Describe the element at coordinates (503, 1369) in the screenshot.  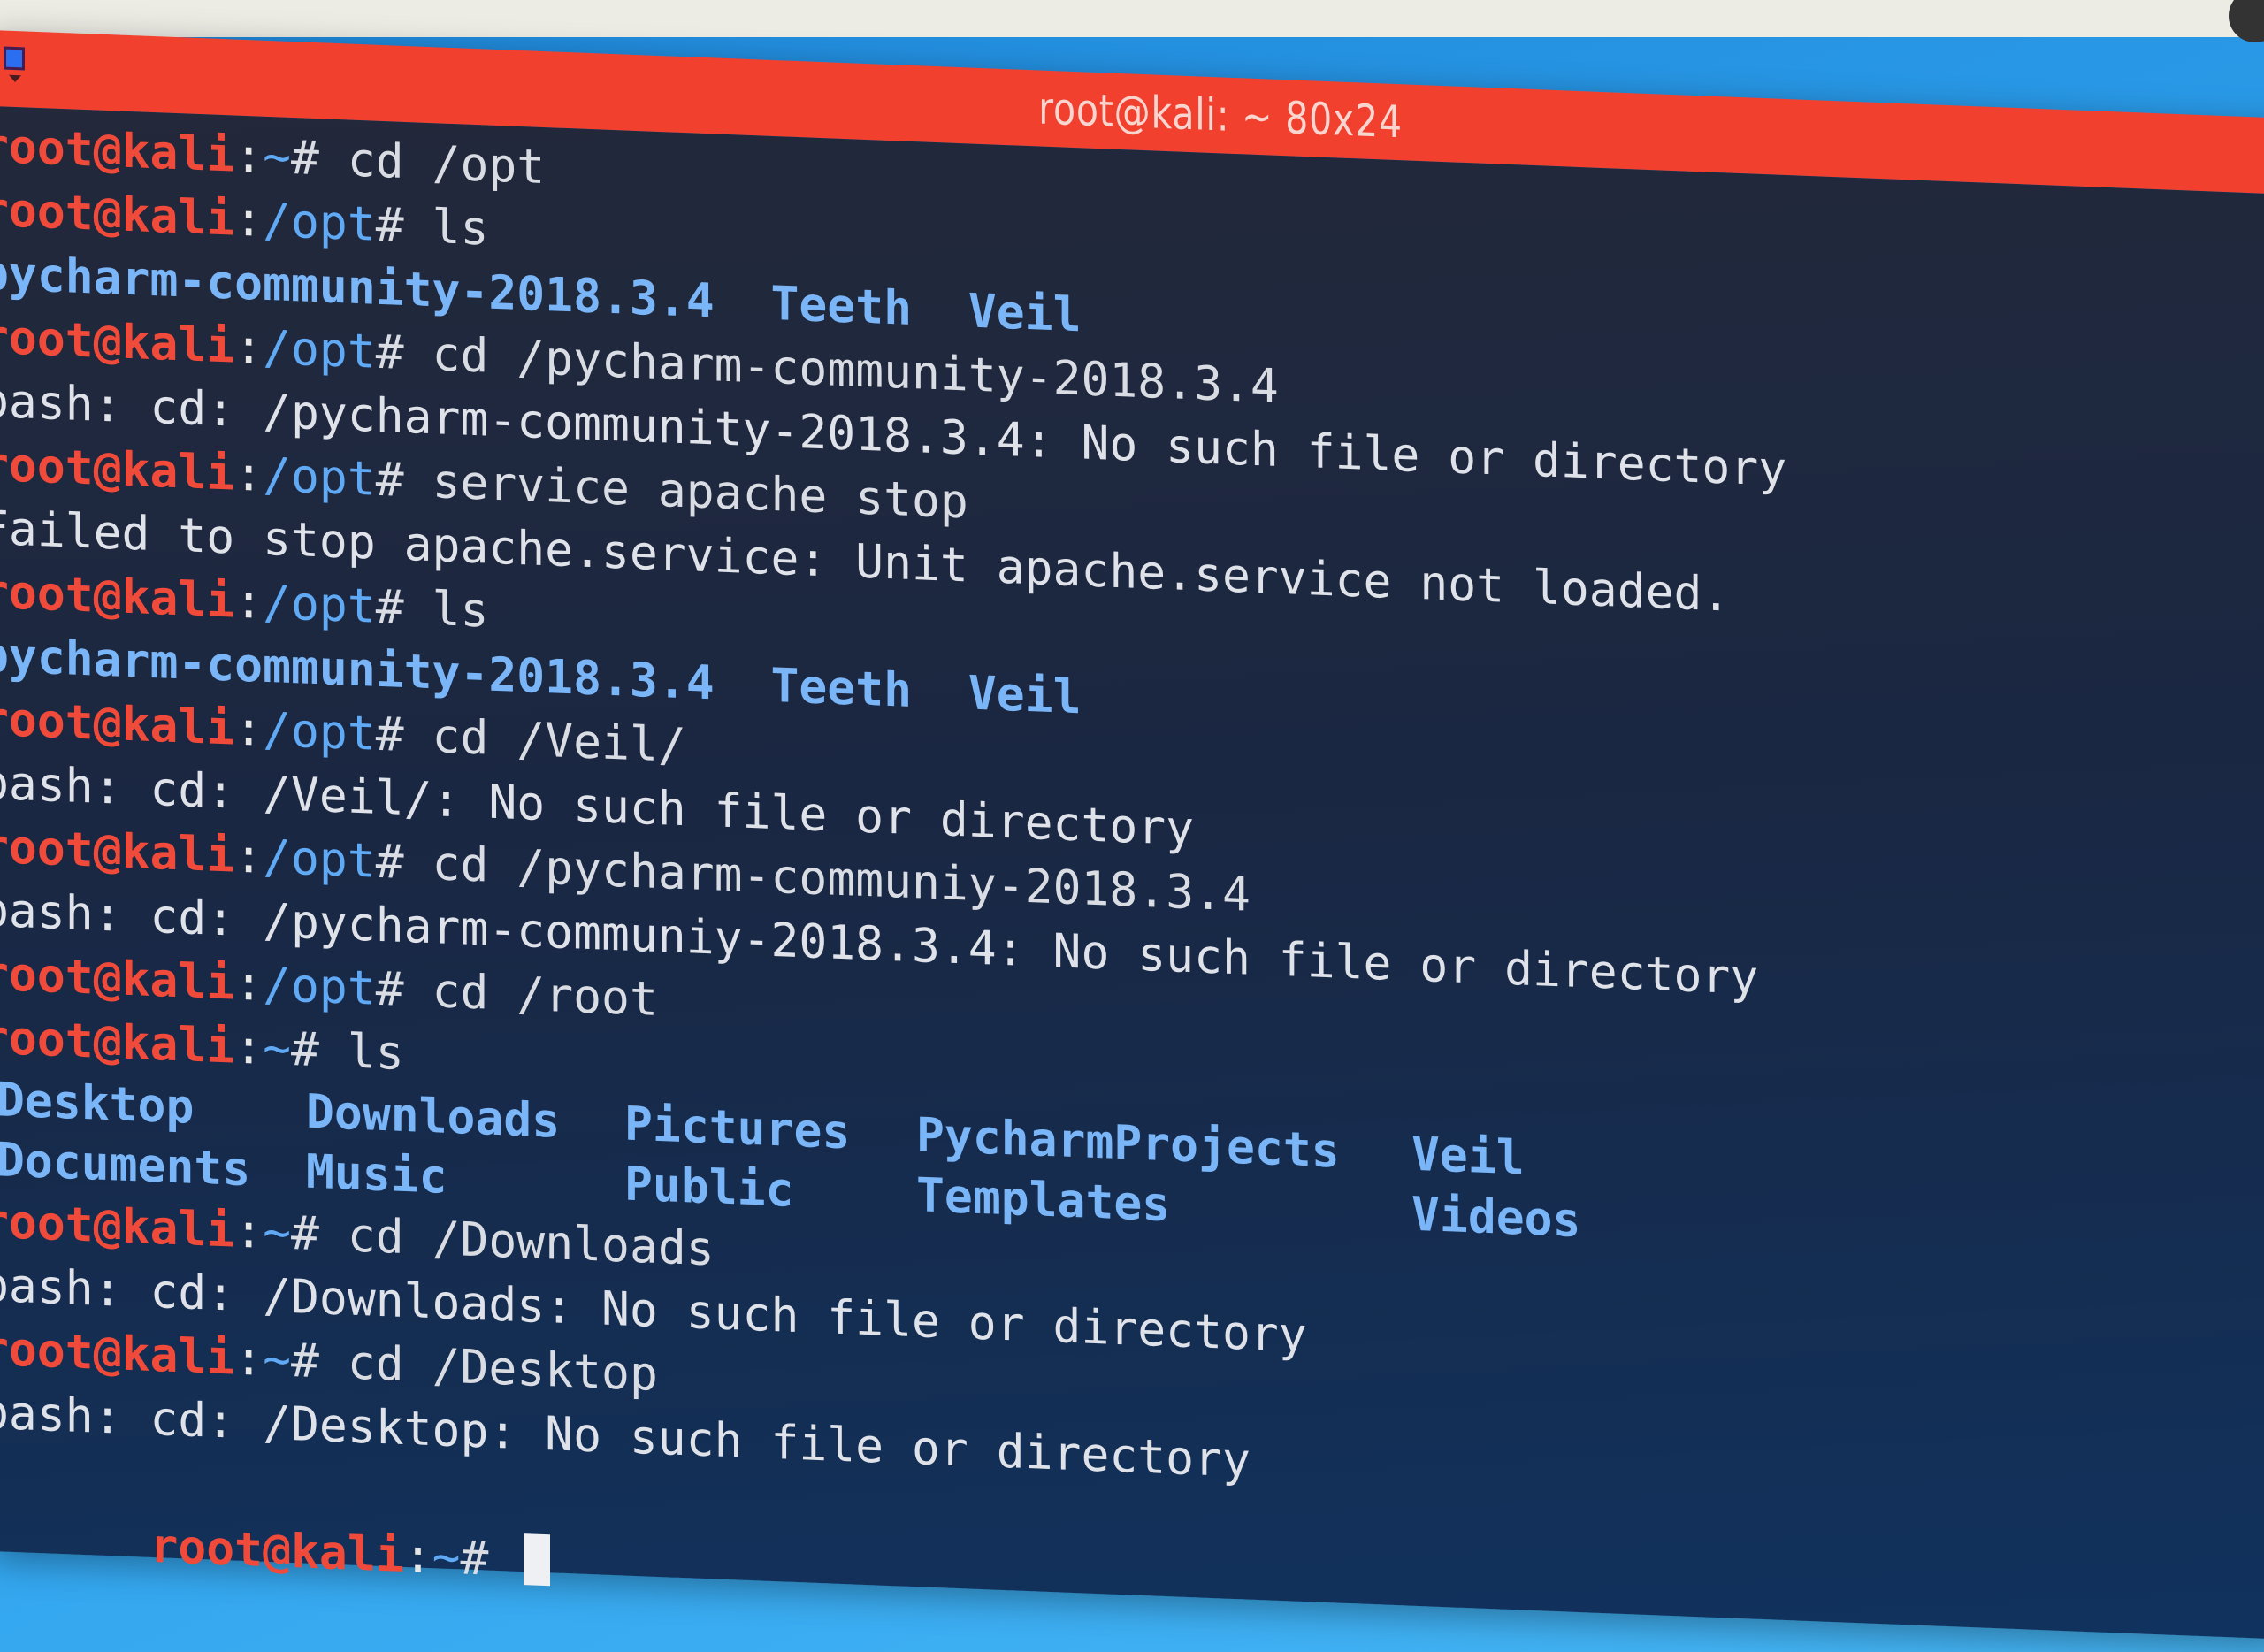
I see `command-text: cd /Desktop` at that location.